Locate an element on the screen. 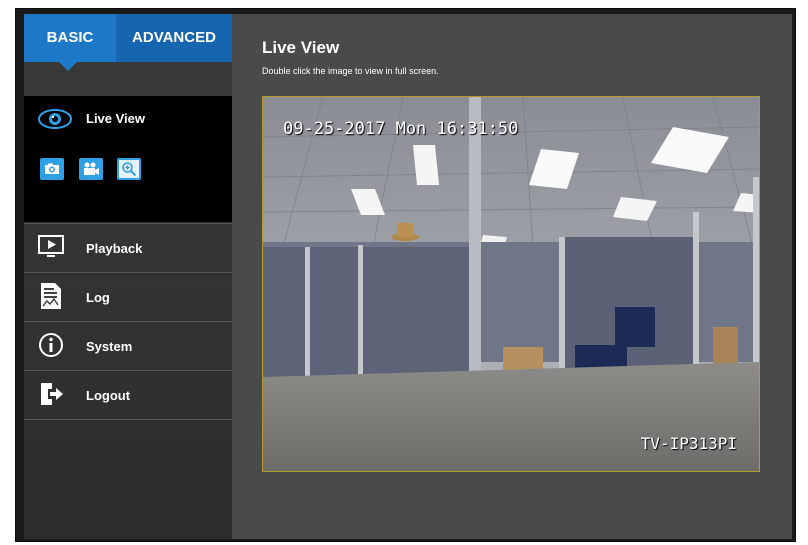  live-view-panel: Live View is located at coordinates (132, 159).